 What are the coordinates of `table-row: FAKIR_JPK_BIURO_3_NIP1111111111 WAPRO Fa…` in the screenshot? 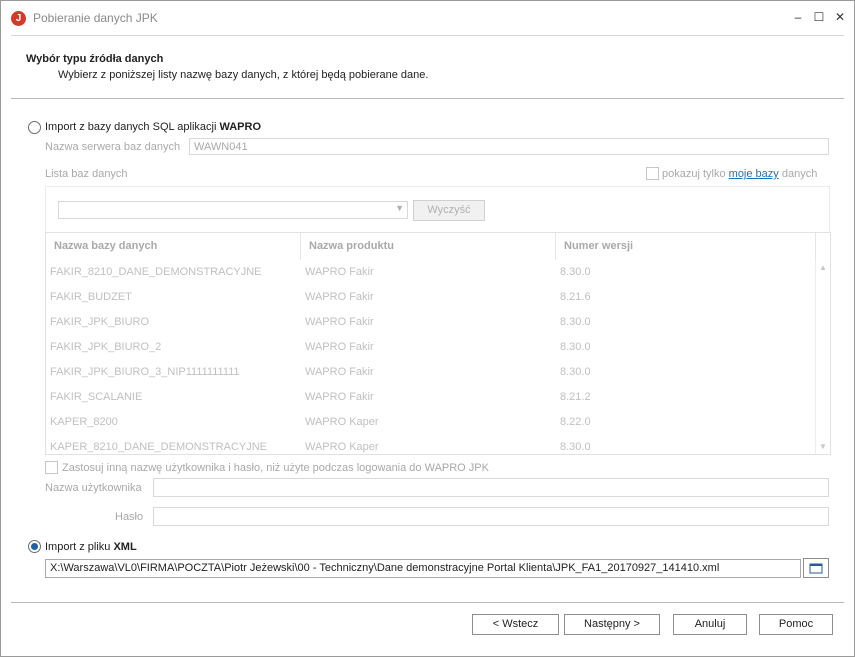 It's located at (431, 372).